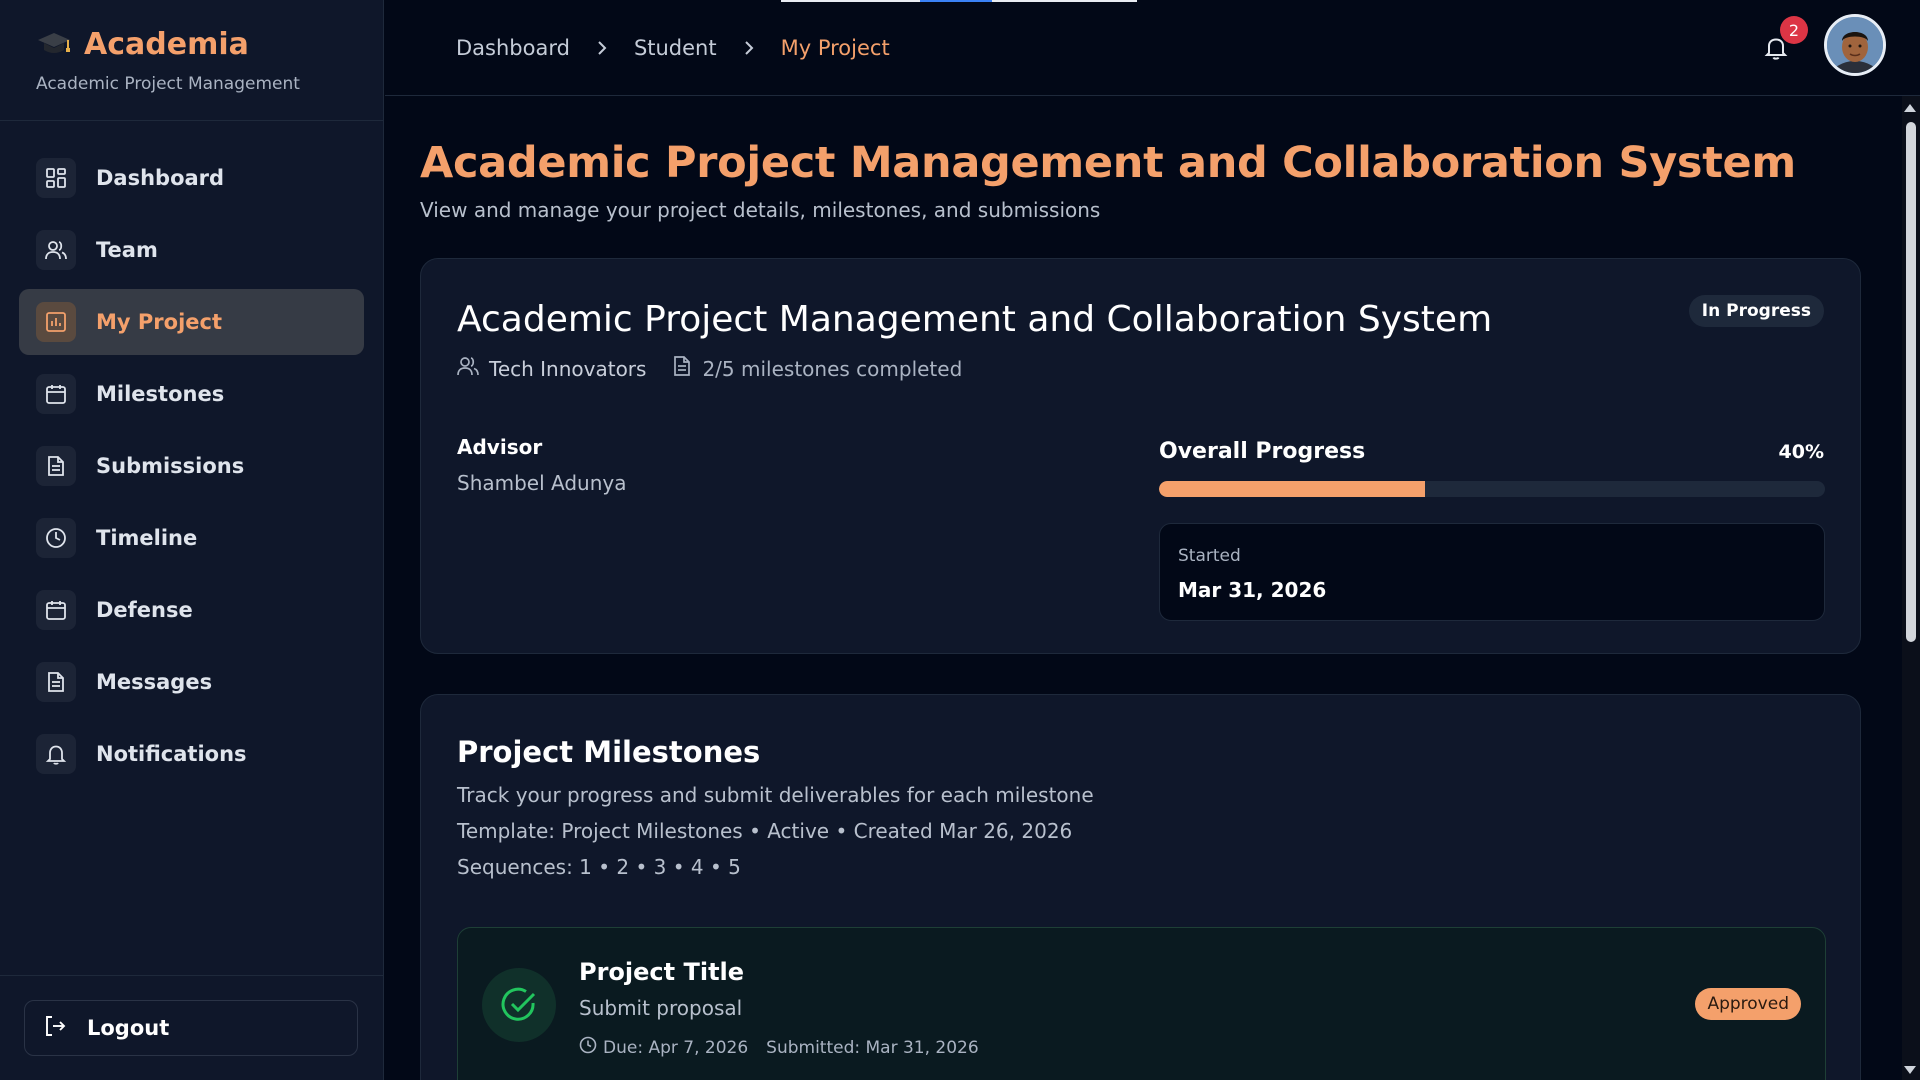  What do you see at coordinates (1748, 1004) in the screenshot?
I see `status-badge: Approved` at bounding box center [1748, 1004].